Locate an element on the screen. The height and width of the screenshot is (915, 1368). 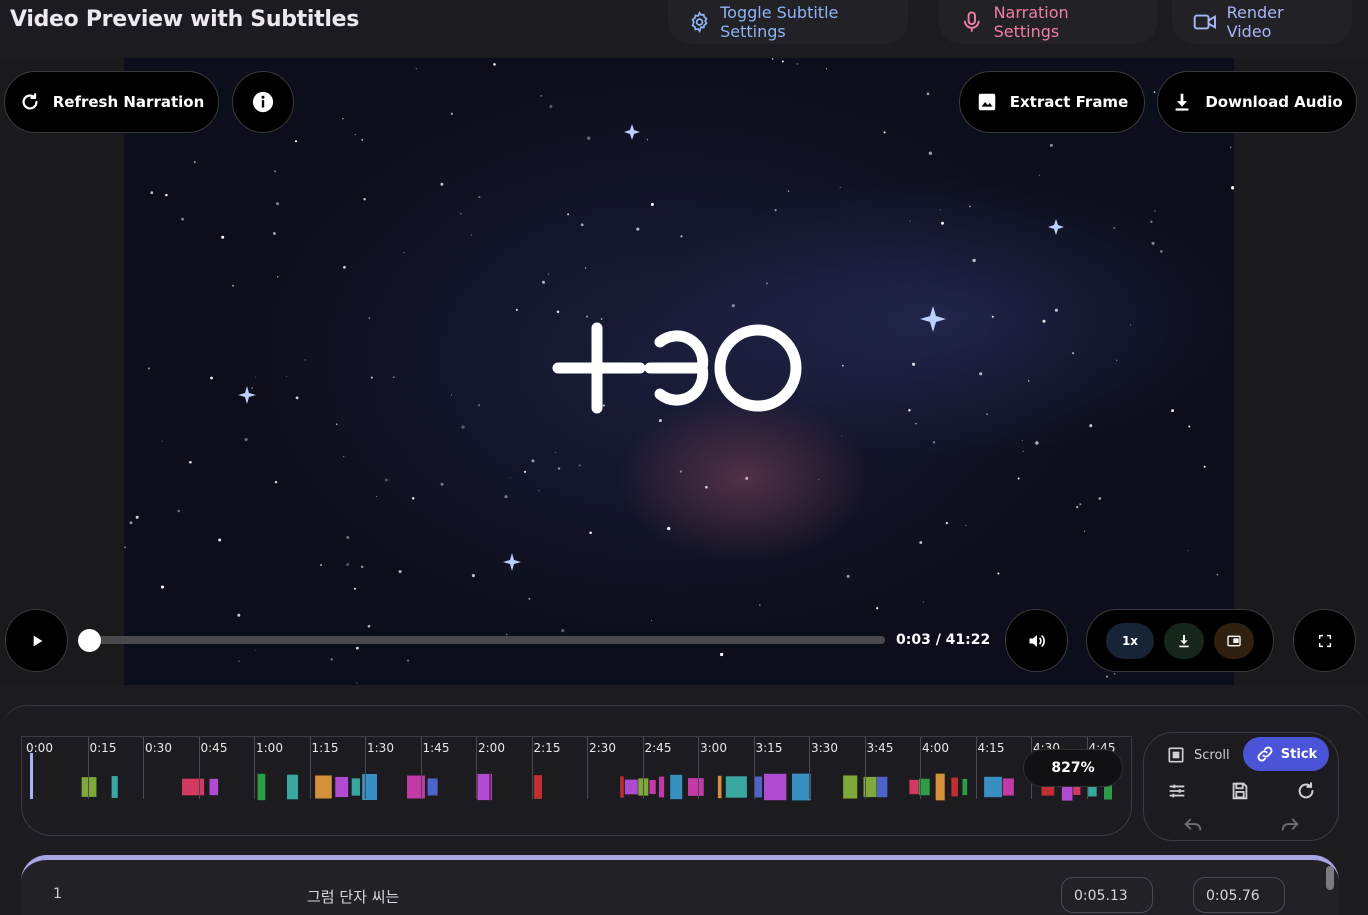
subtitle-start-time: 0:05.13 is located at coordinates (1107, 895).